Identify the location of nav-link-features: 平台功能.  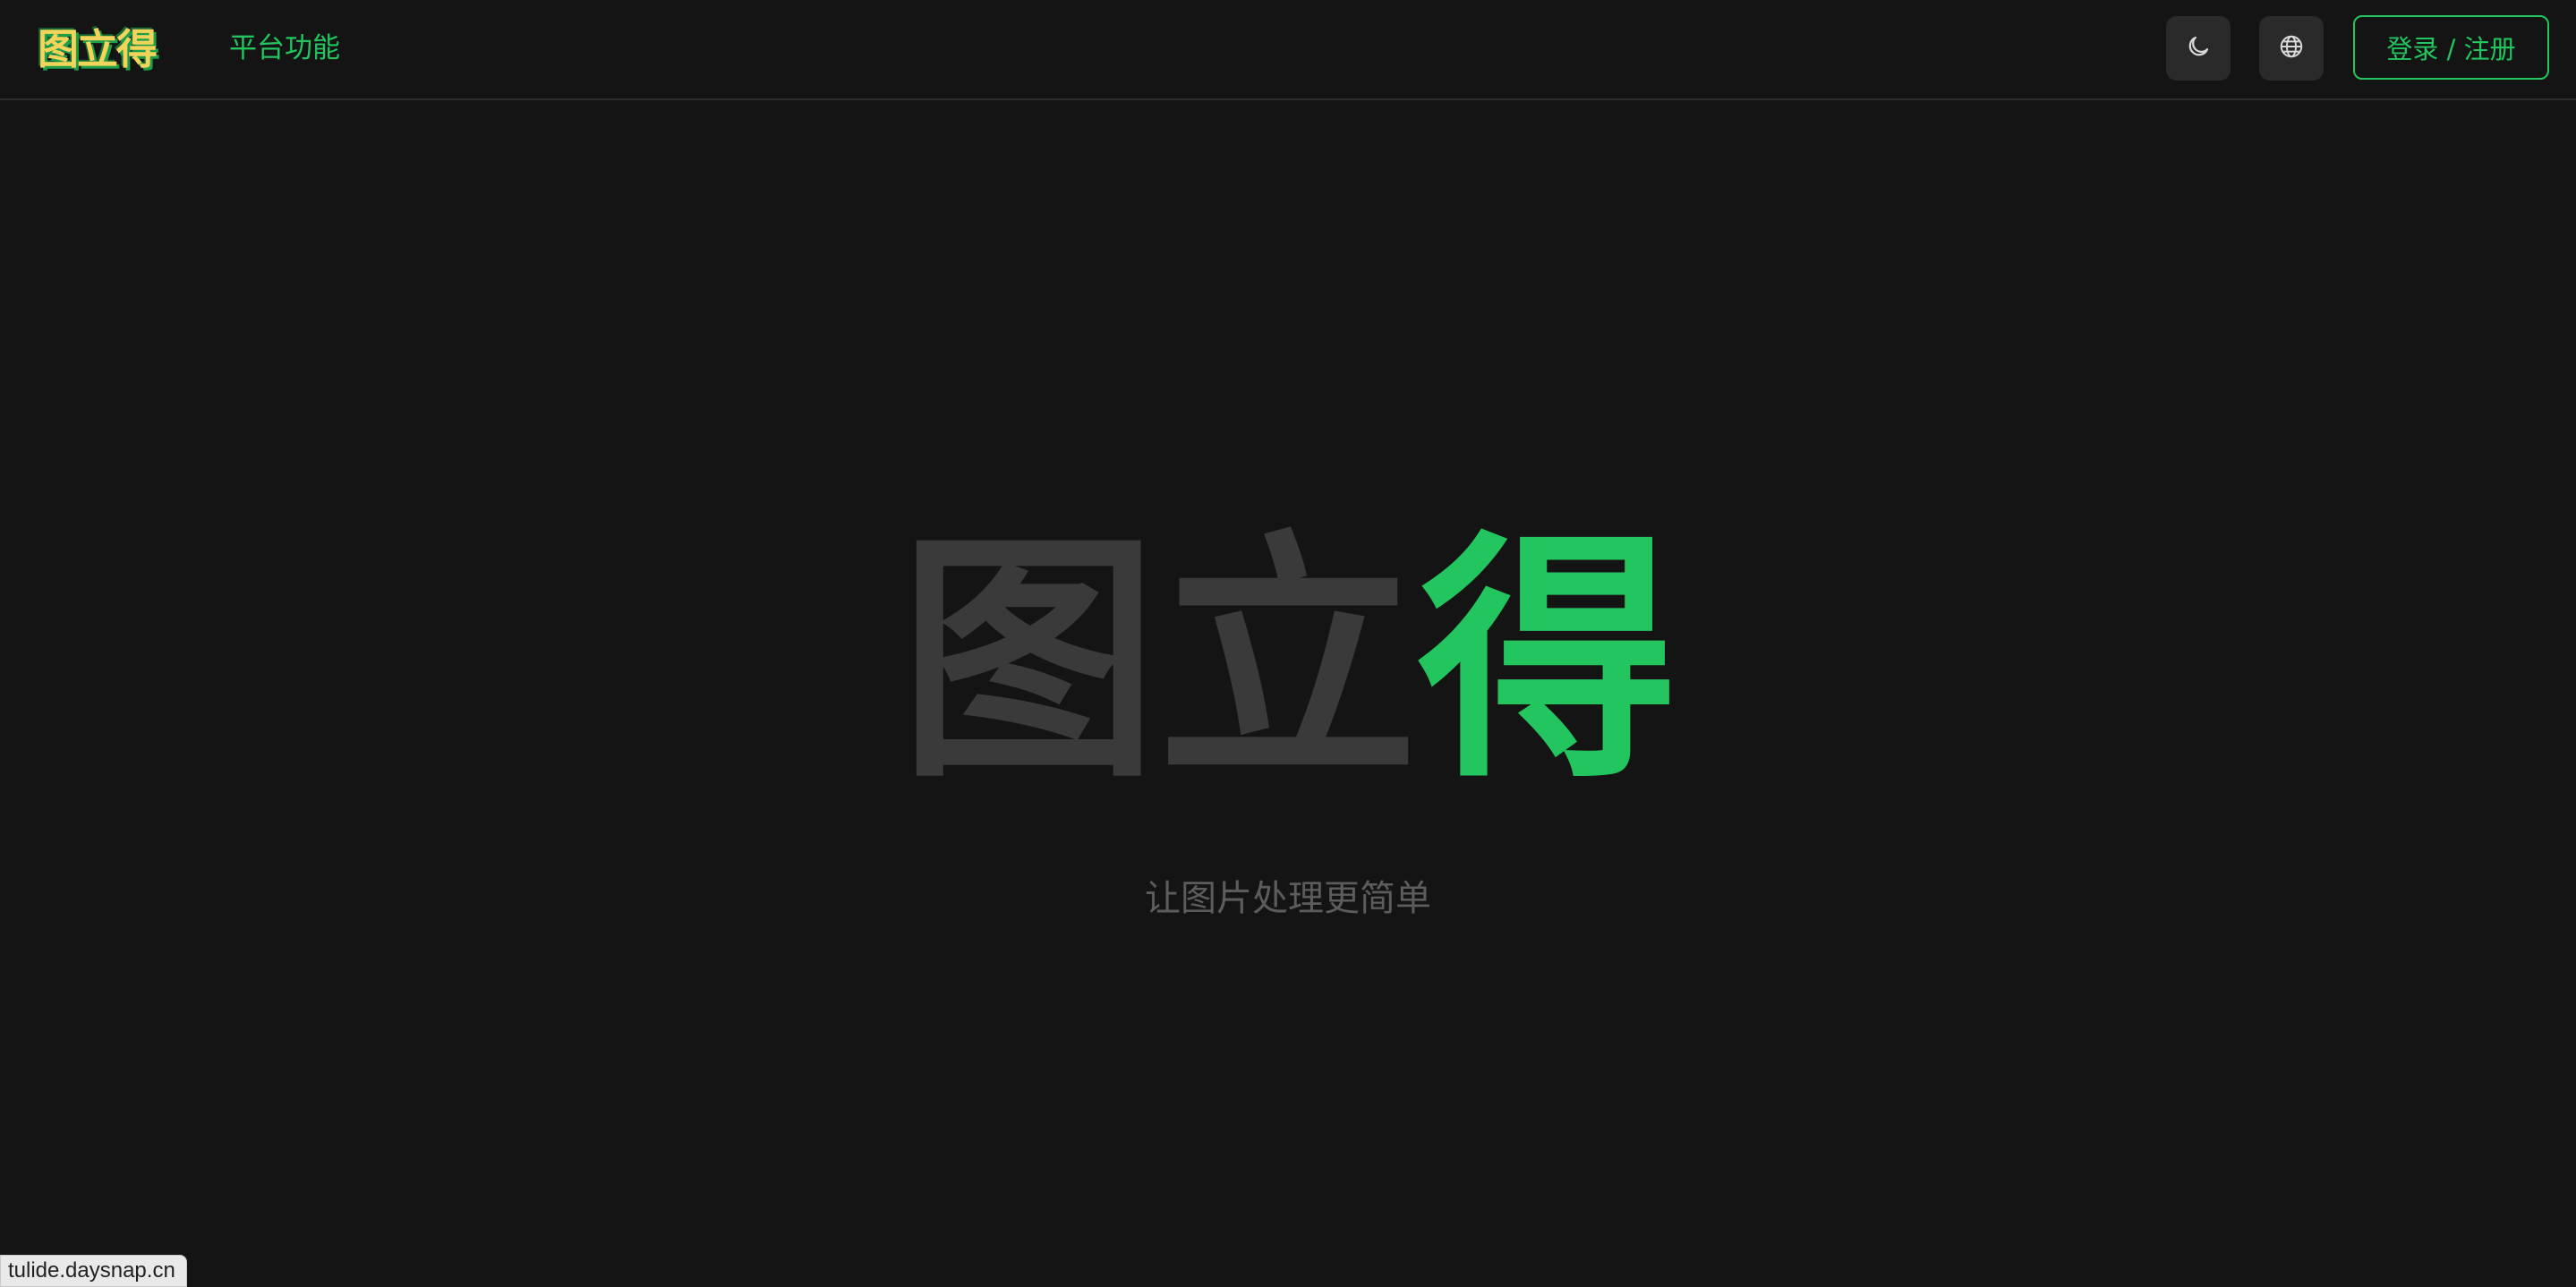
(284, 48).